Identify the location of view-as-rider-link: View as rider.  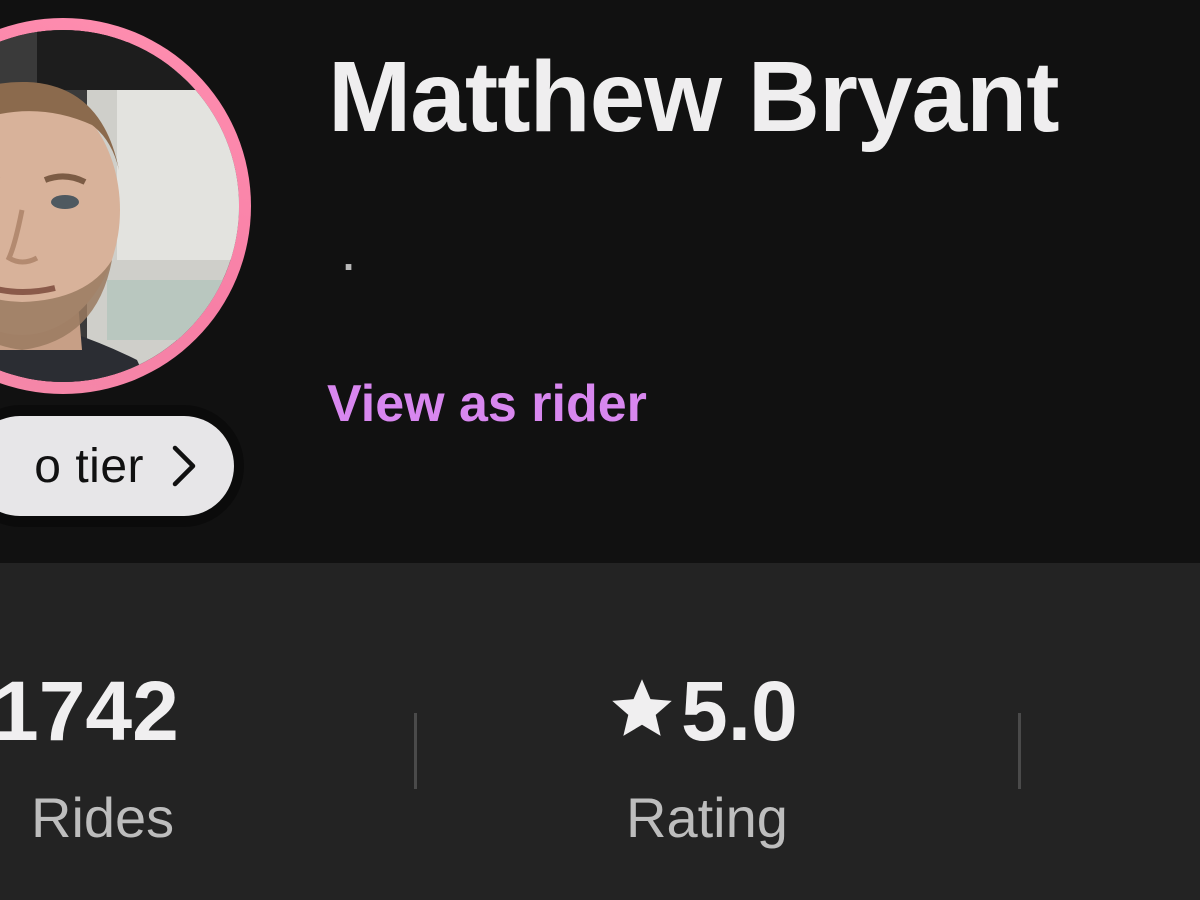
(487, 404).